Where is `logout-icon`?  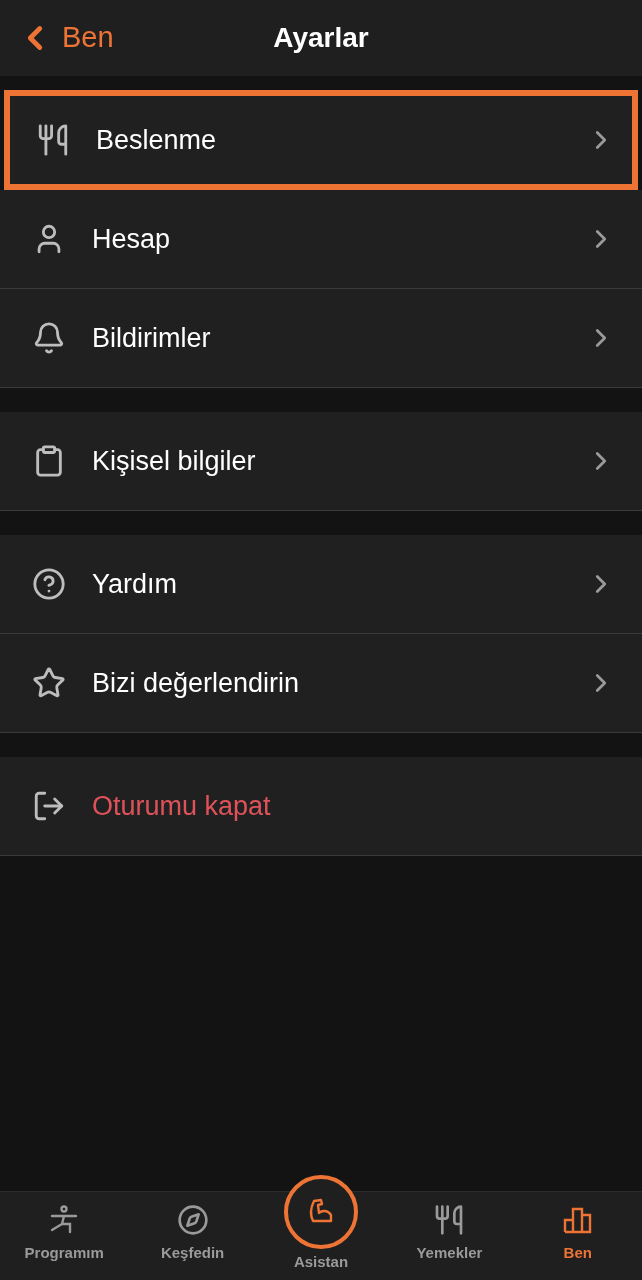 logout-icon is located at coordinates (49, 806).